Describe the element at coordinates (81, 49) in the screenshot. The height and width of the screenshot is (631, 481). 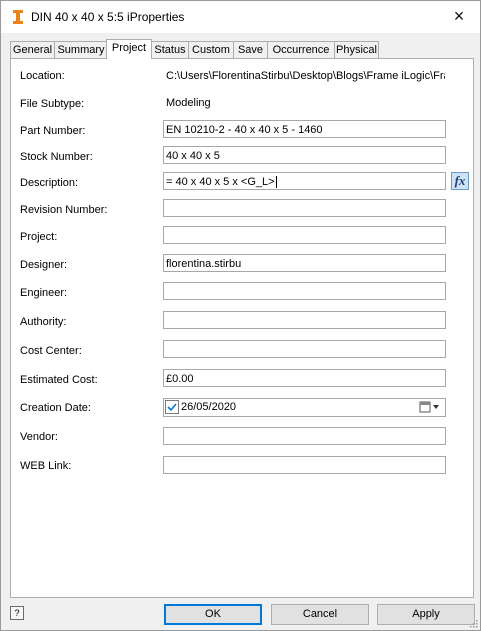
I see `tab-summary: Summary` at that location.